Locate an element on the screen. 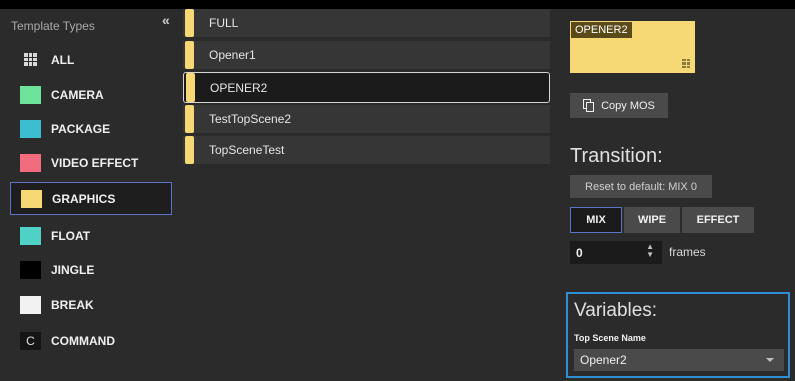  transition-wipe-button: WIPE is located at coordinates (652, 220).